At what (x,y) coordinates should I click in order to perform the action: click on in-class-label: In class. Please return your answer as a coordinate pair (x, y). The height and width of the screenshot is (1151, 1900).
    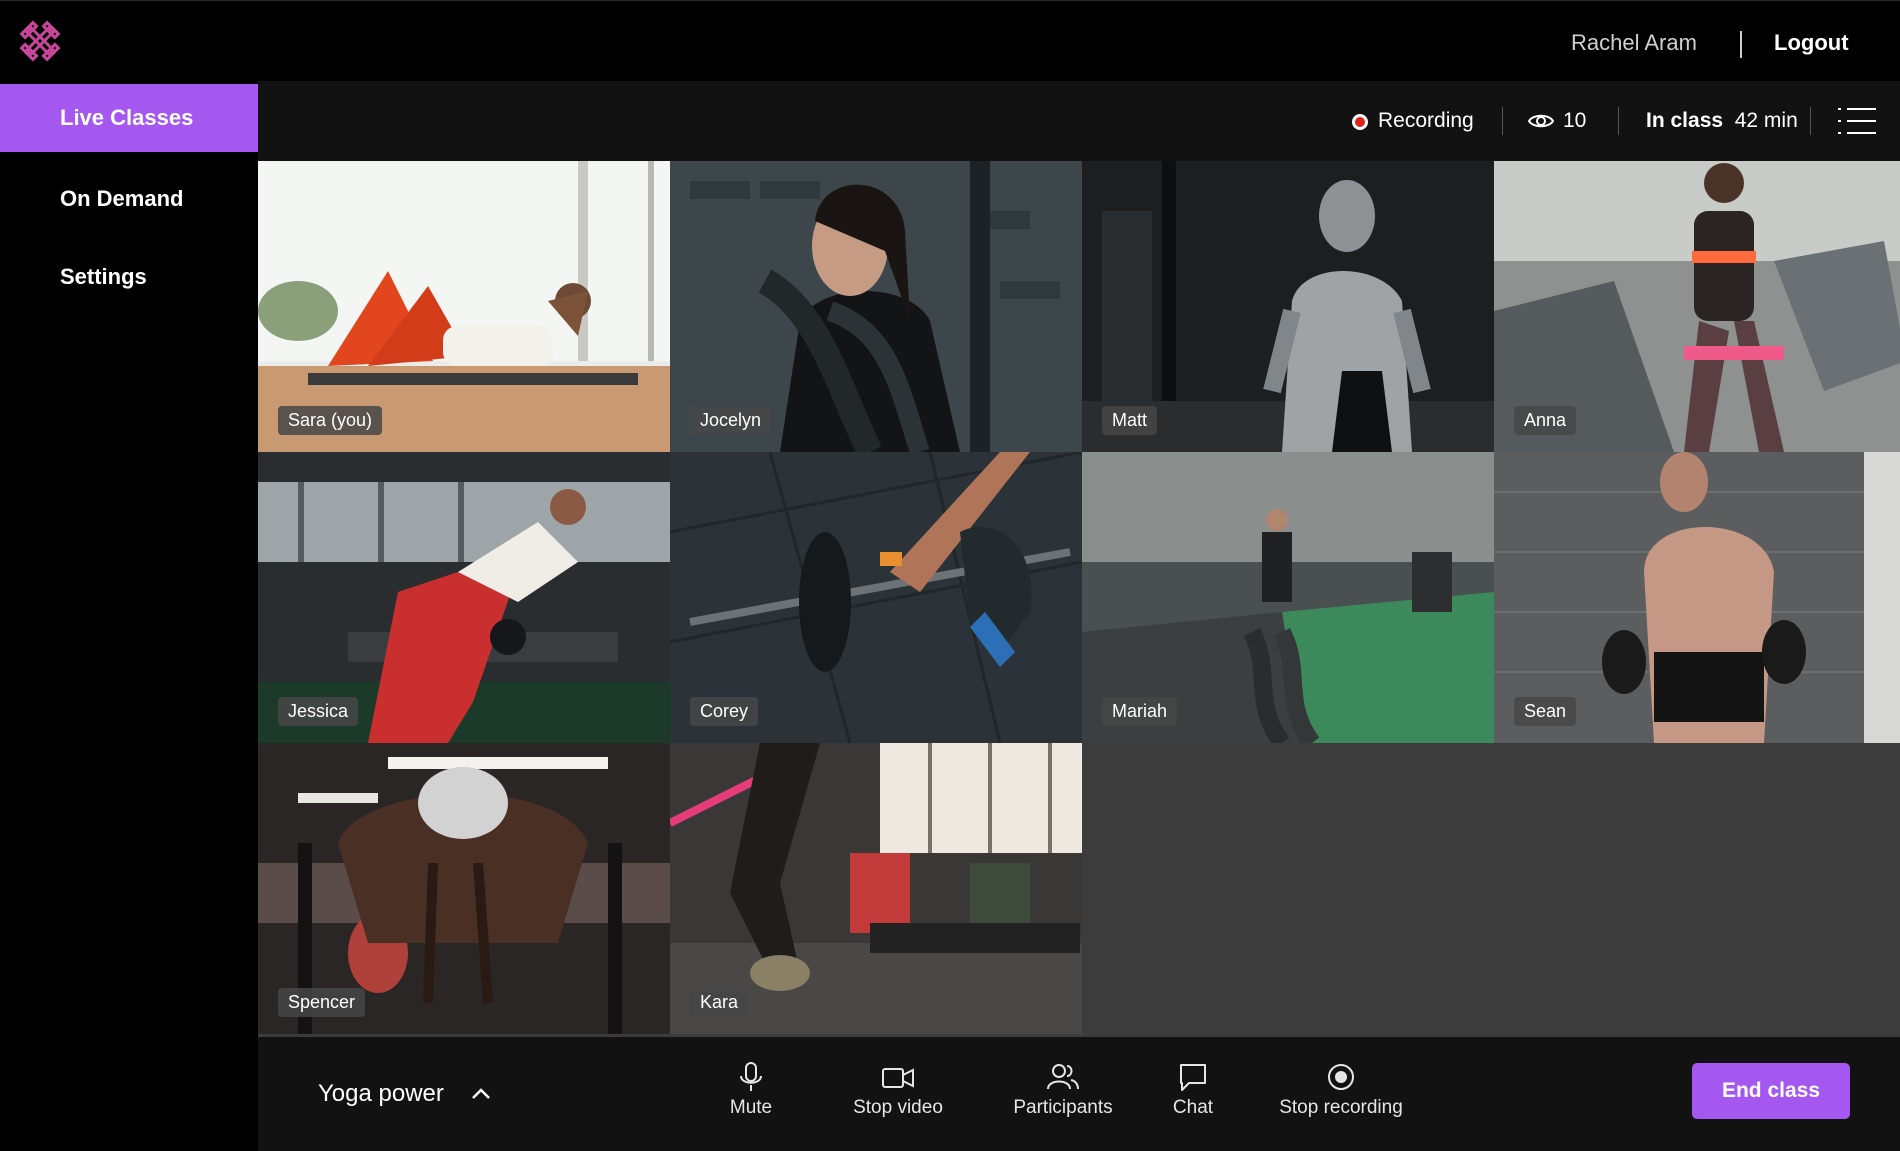
    Looking at the image, I should click on (1685, 120).